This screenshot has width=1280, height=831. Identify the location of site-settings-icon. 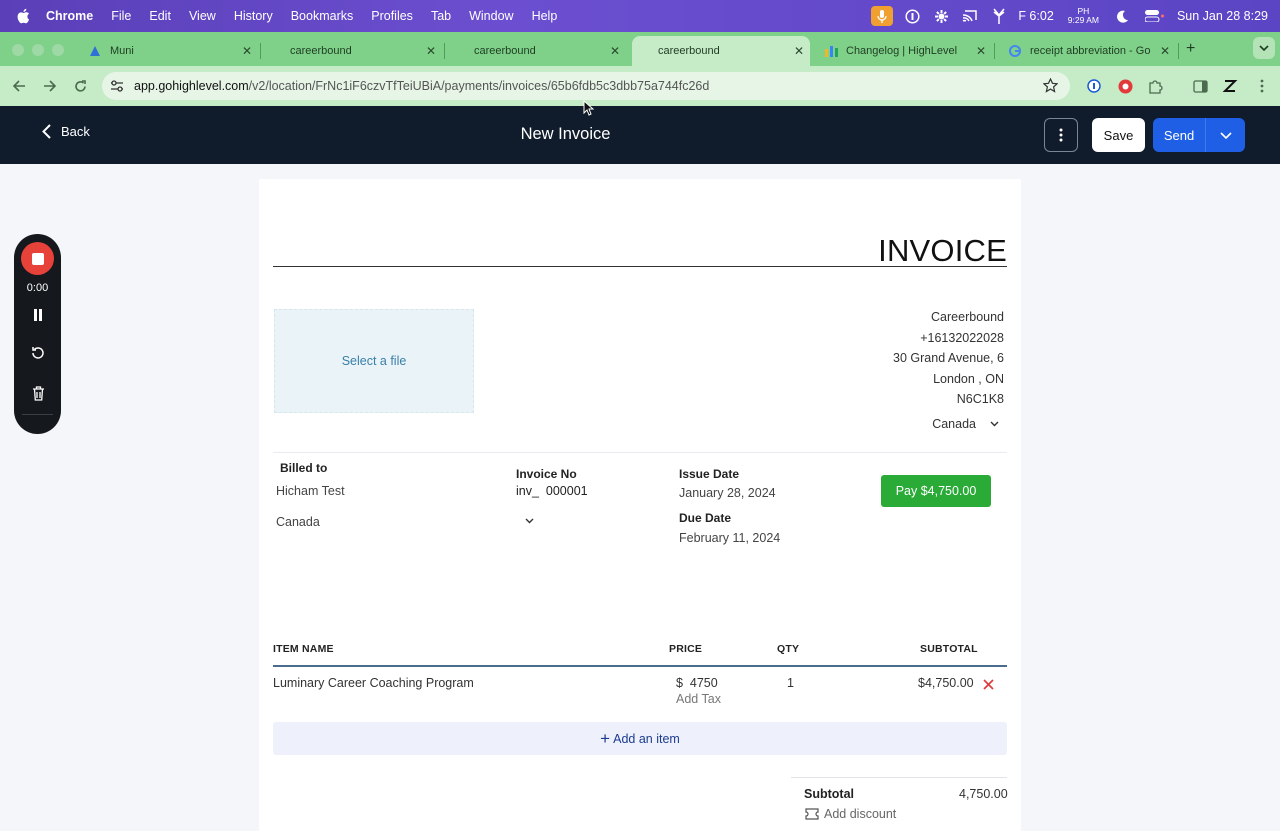
(118, 86).